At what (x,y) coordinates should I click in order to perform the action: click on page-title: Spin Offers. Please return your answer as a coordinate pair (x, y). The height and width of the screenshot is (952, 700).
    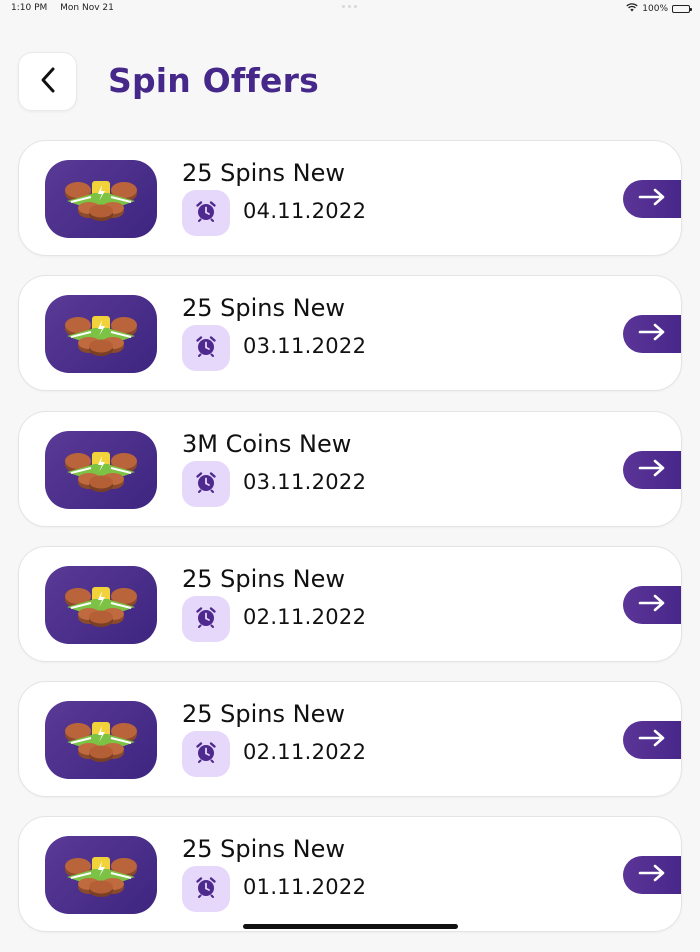
    Looking at the image, I should click on (213, 80).